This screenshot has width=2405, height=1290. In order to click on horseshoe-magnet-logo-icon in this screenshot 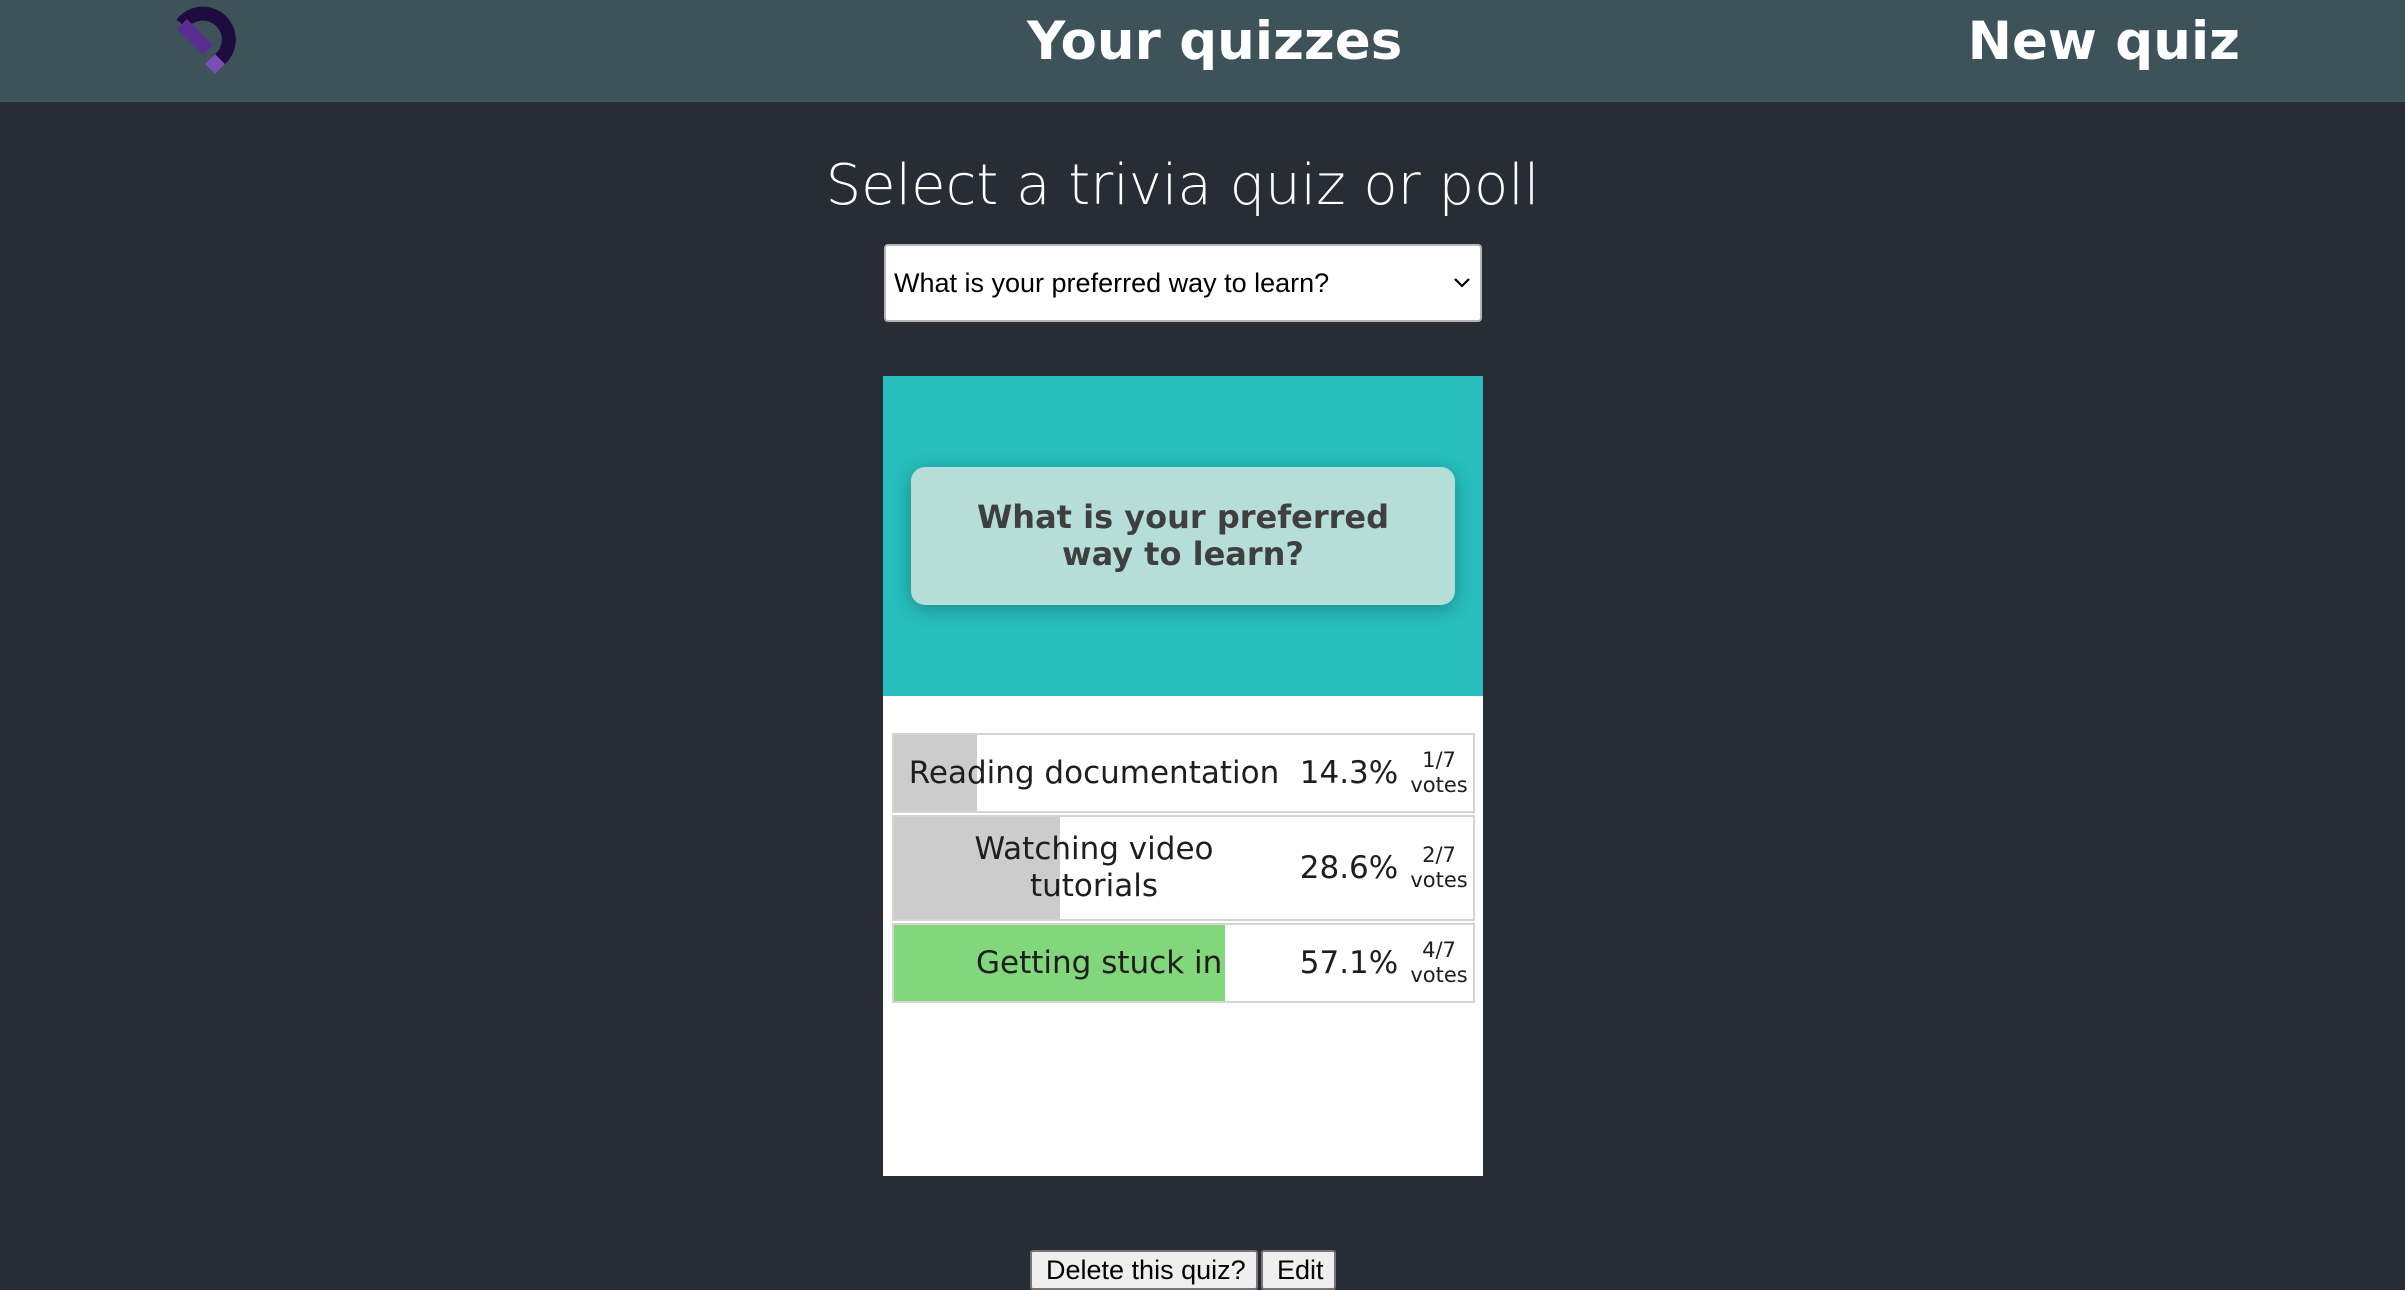, I will do `click(203, 40)`.